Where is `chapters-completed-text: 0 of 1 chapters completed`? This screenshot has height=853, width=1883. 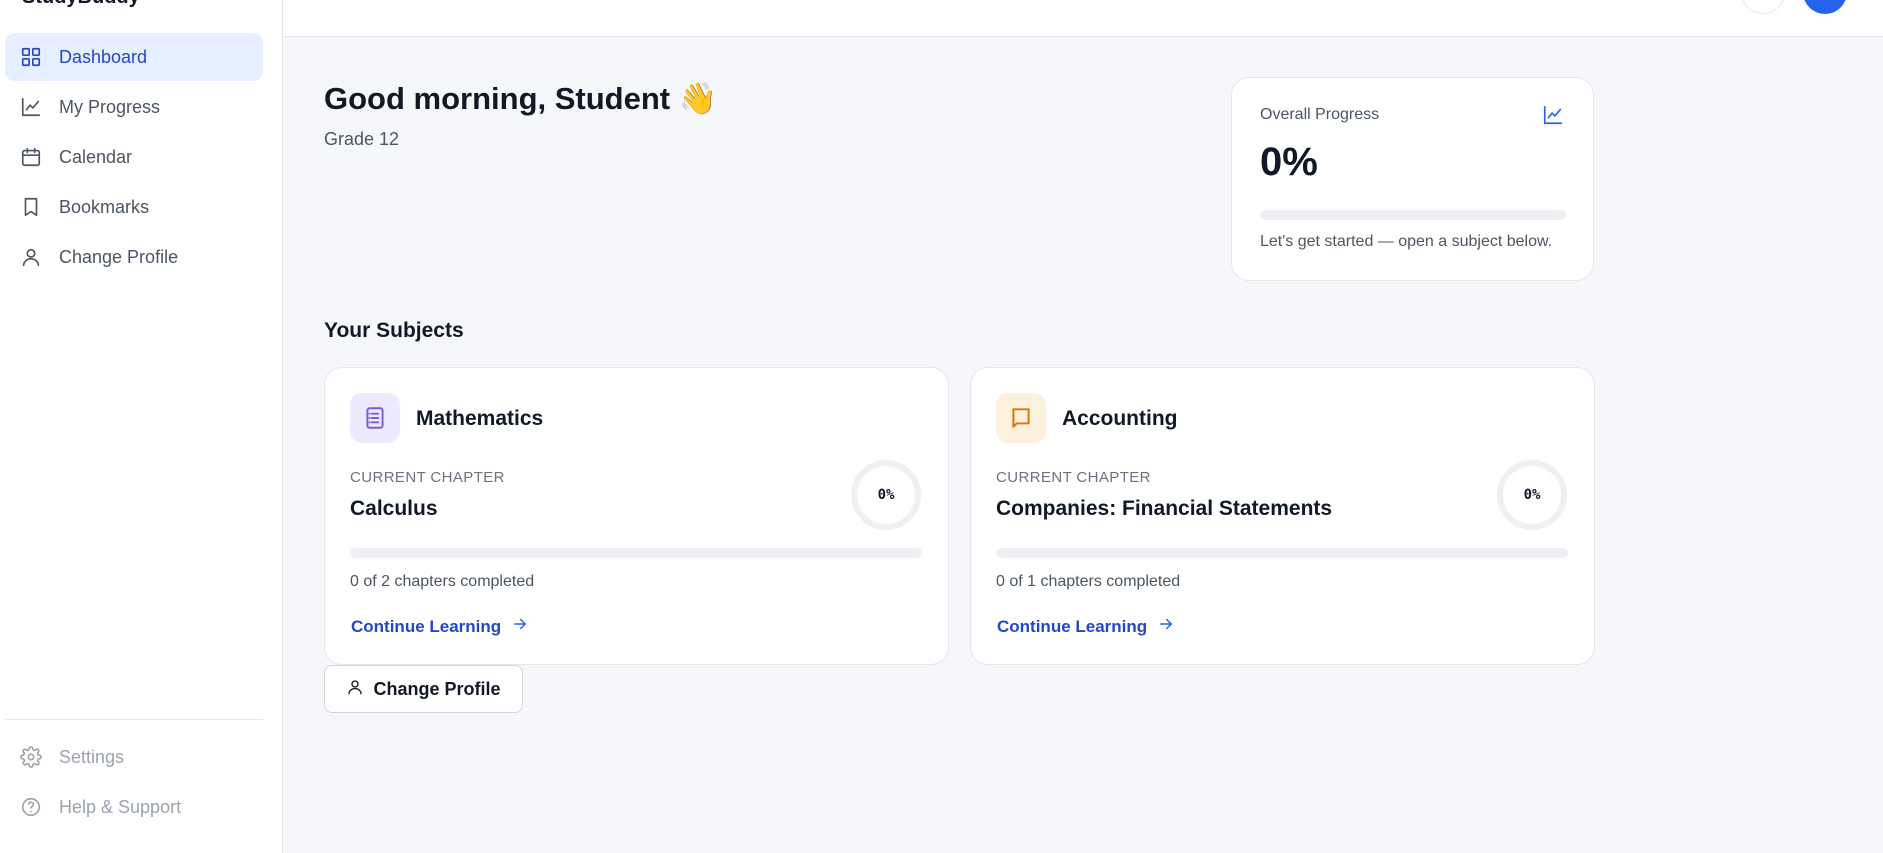 chapters-completed-text: 0 of 1 chapters completed is located at coordinates (1088, 581).